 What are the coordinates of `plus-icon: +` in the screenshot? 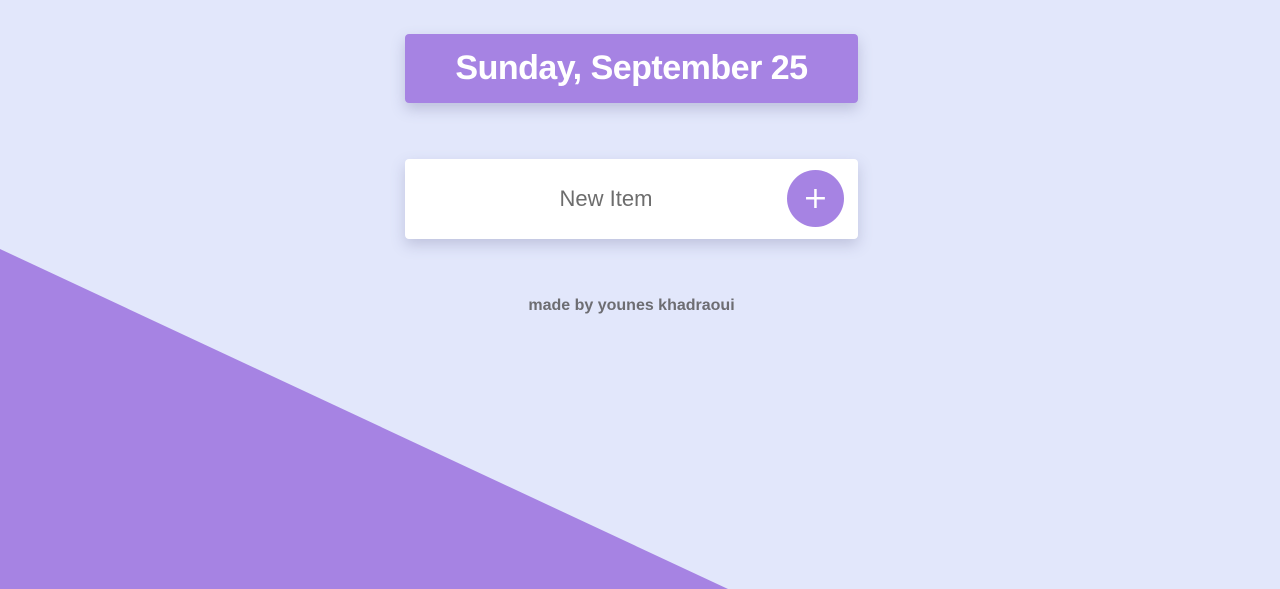 It's located at (815, 198).